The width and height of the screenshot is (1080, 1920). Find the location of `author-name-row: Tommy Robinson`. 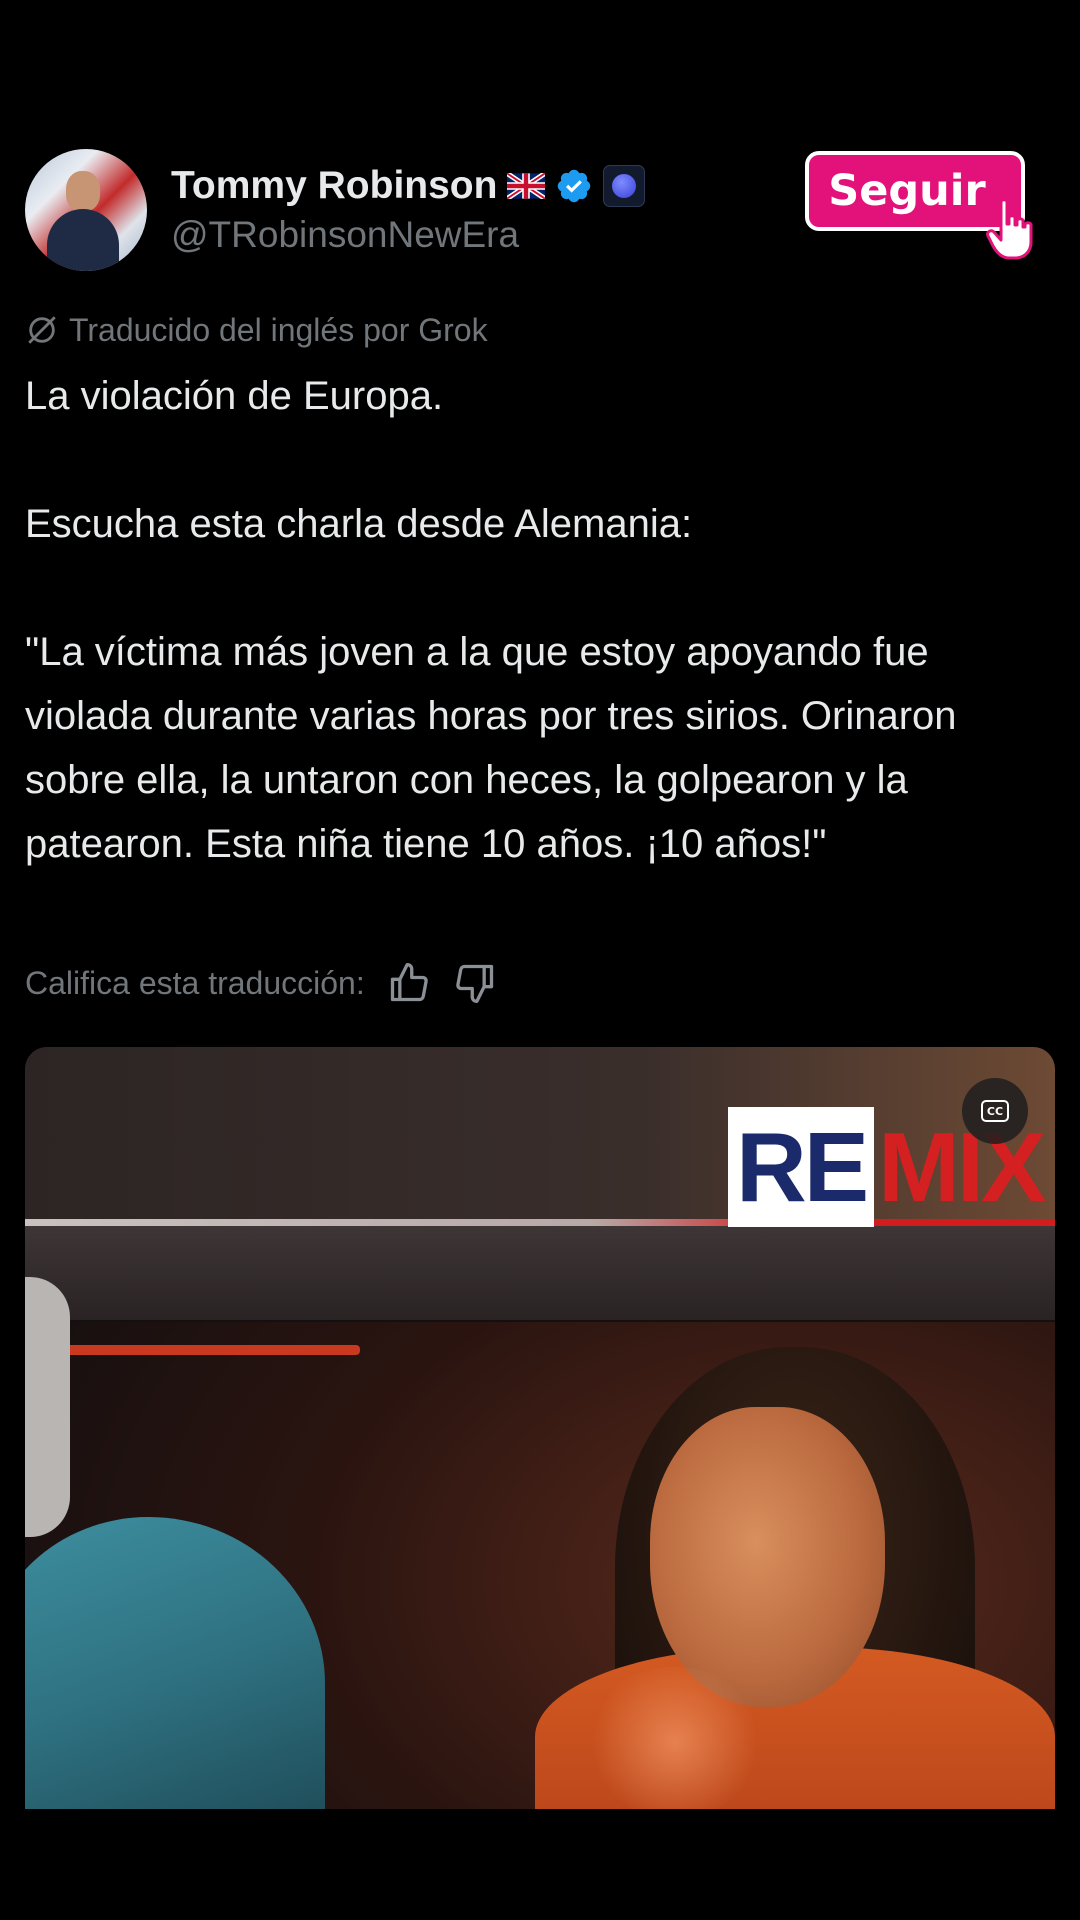

author-name-row: Tommy Robinson is located at coordinates (408, 186).